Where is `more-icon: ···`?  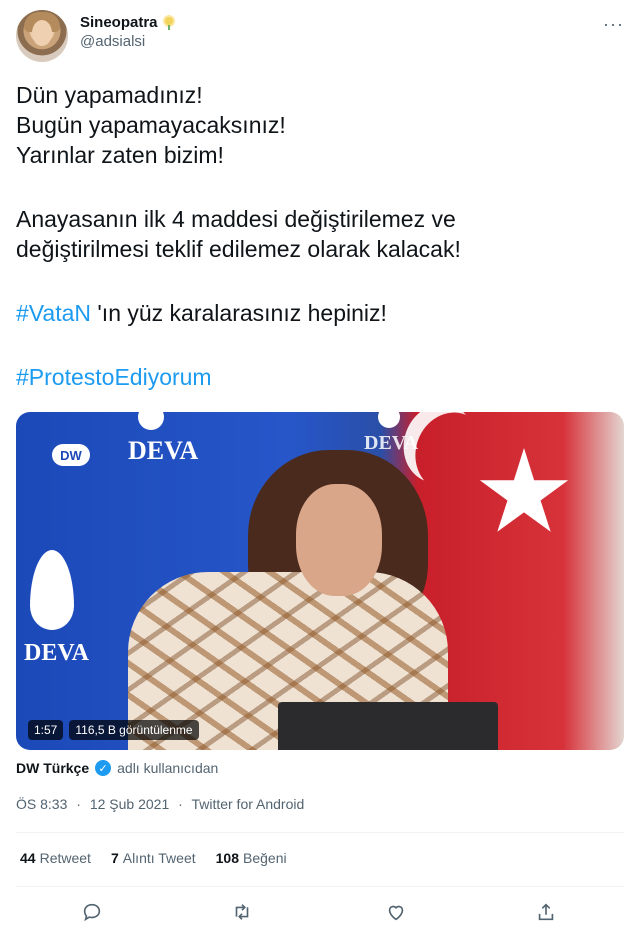
more-icon: ··· is located at coordinates (613, 24).